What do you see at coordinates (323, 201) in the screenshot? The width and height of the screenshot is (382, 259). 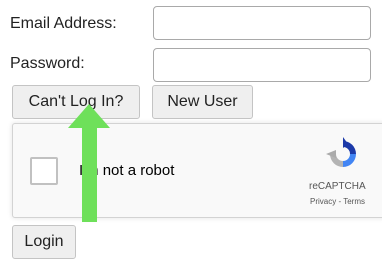 I see `privacy-link: Privacy` at bounding box center [323, 201].